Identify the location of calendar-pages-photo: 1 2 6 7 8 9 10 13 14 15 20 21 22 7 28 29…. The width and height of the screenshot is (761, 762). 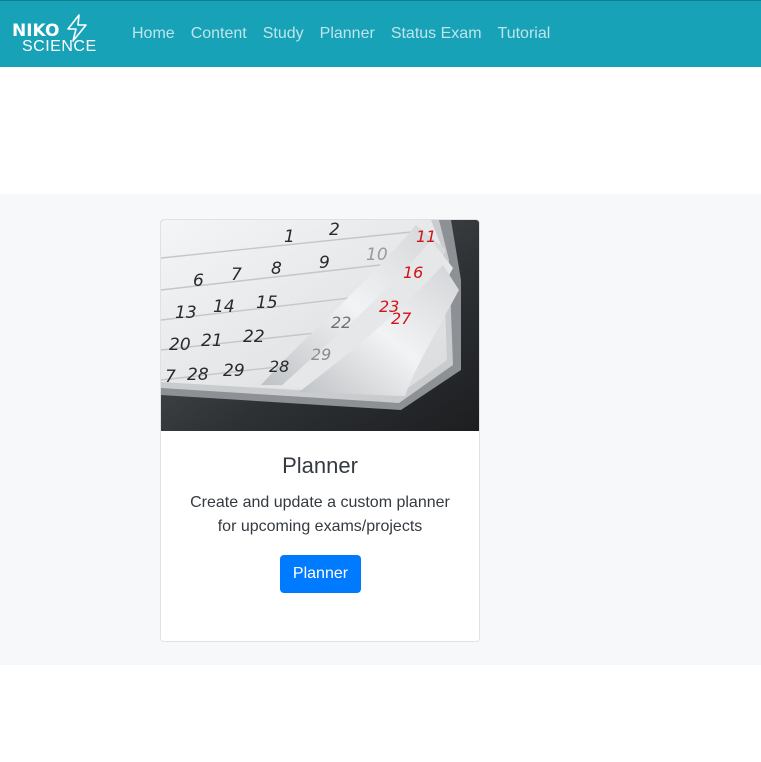
(320, 325).